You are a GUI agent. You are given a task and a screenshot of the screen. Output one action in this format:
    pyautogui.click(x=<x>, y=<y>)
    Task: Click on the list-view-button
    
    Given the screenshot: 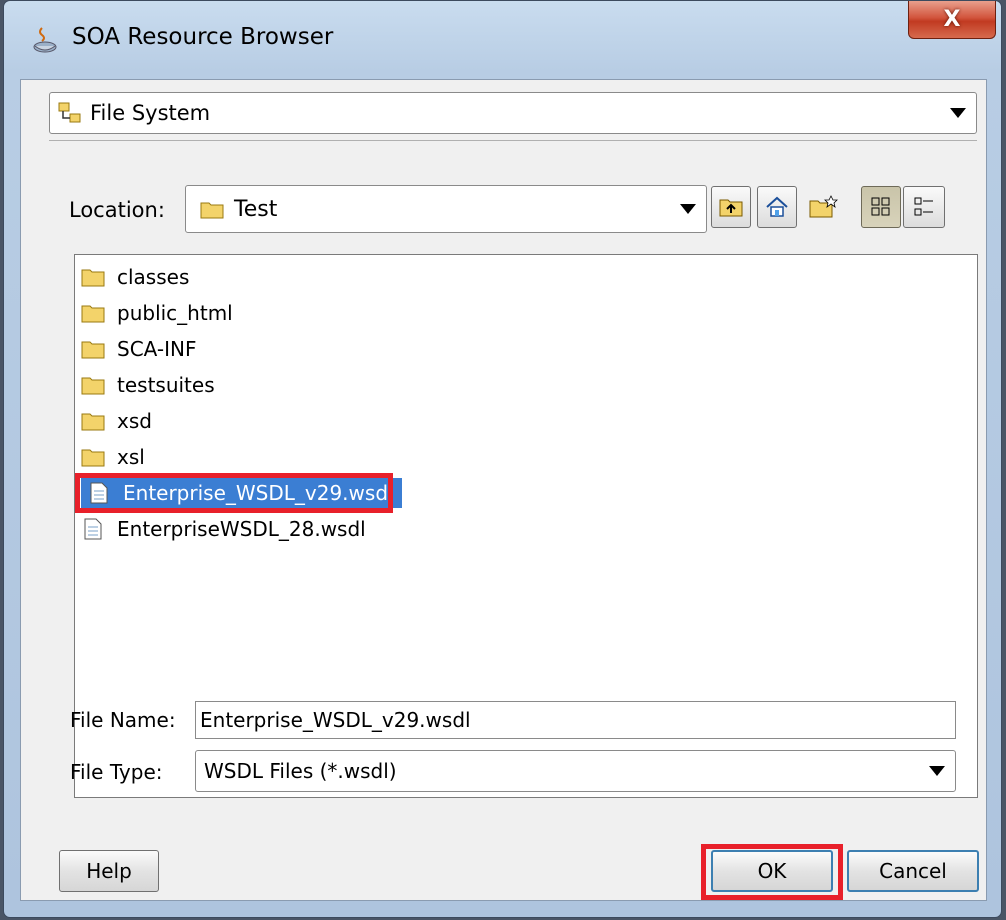 What is the action you would take?
    pyautogui.click(x=924, y=207)
    